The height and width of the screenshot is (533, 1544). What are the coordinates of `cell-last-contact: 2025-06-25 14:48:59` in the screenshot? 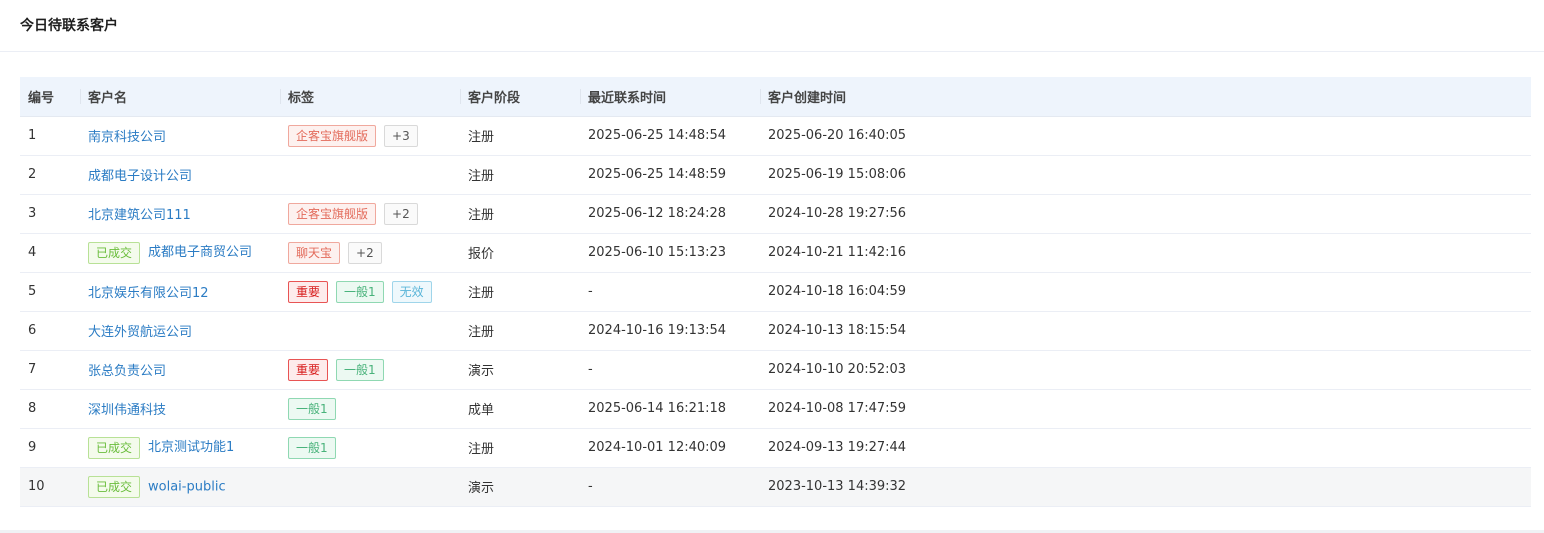 It's located at (657, 174).